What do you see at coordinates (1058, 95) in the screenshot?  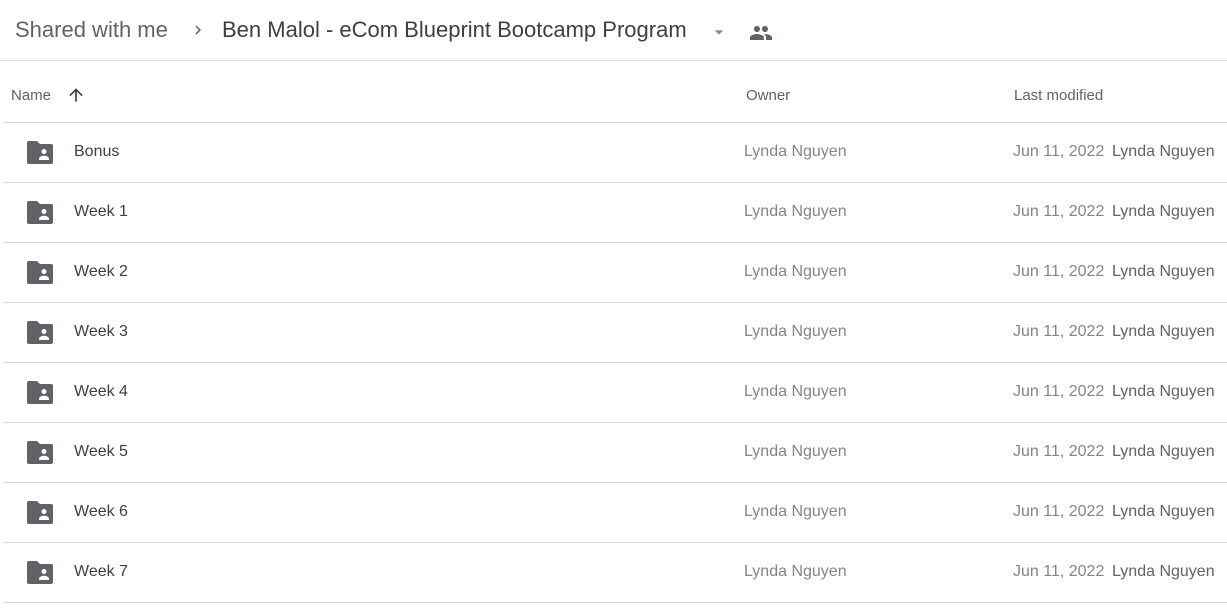 I see `column-header-last-modified: Last modified` at bounding box center [1058, 95].